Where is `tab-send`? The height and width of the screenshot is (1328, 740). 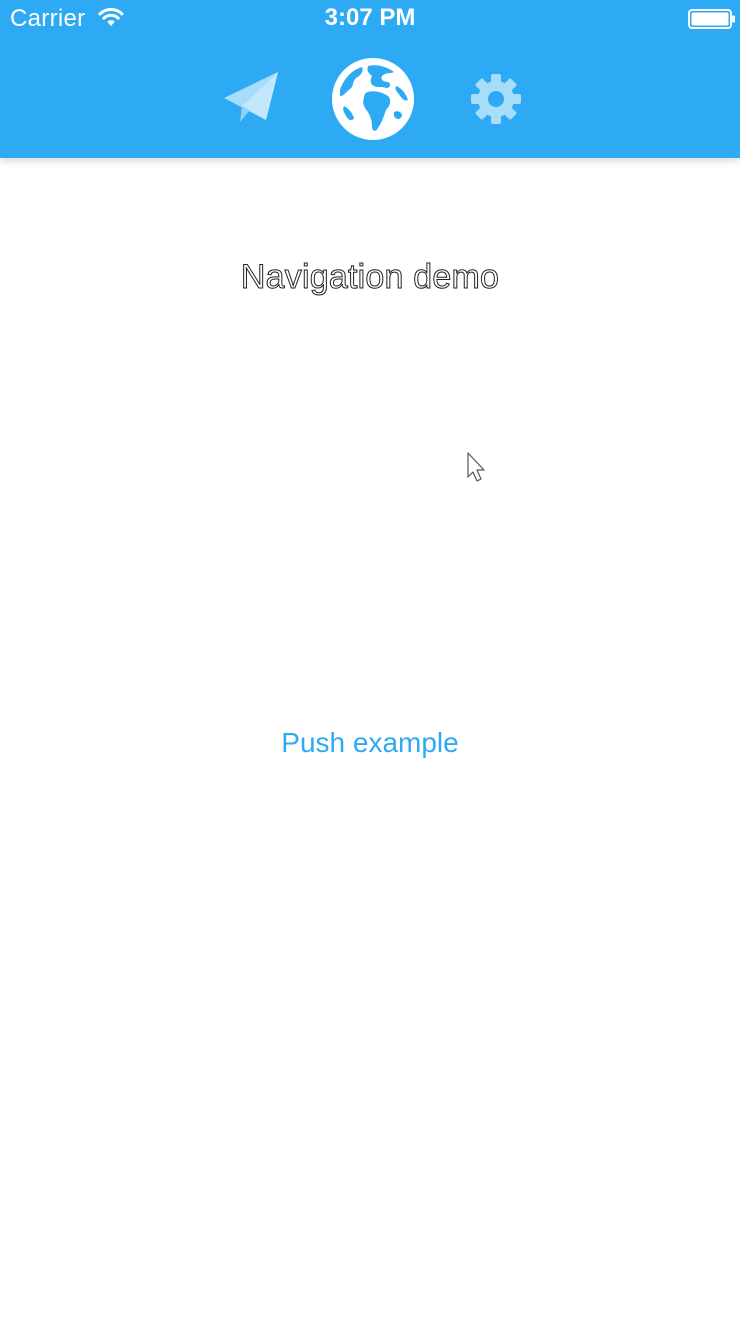
tab-send is located at coordinates (251, 99).